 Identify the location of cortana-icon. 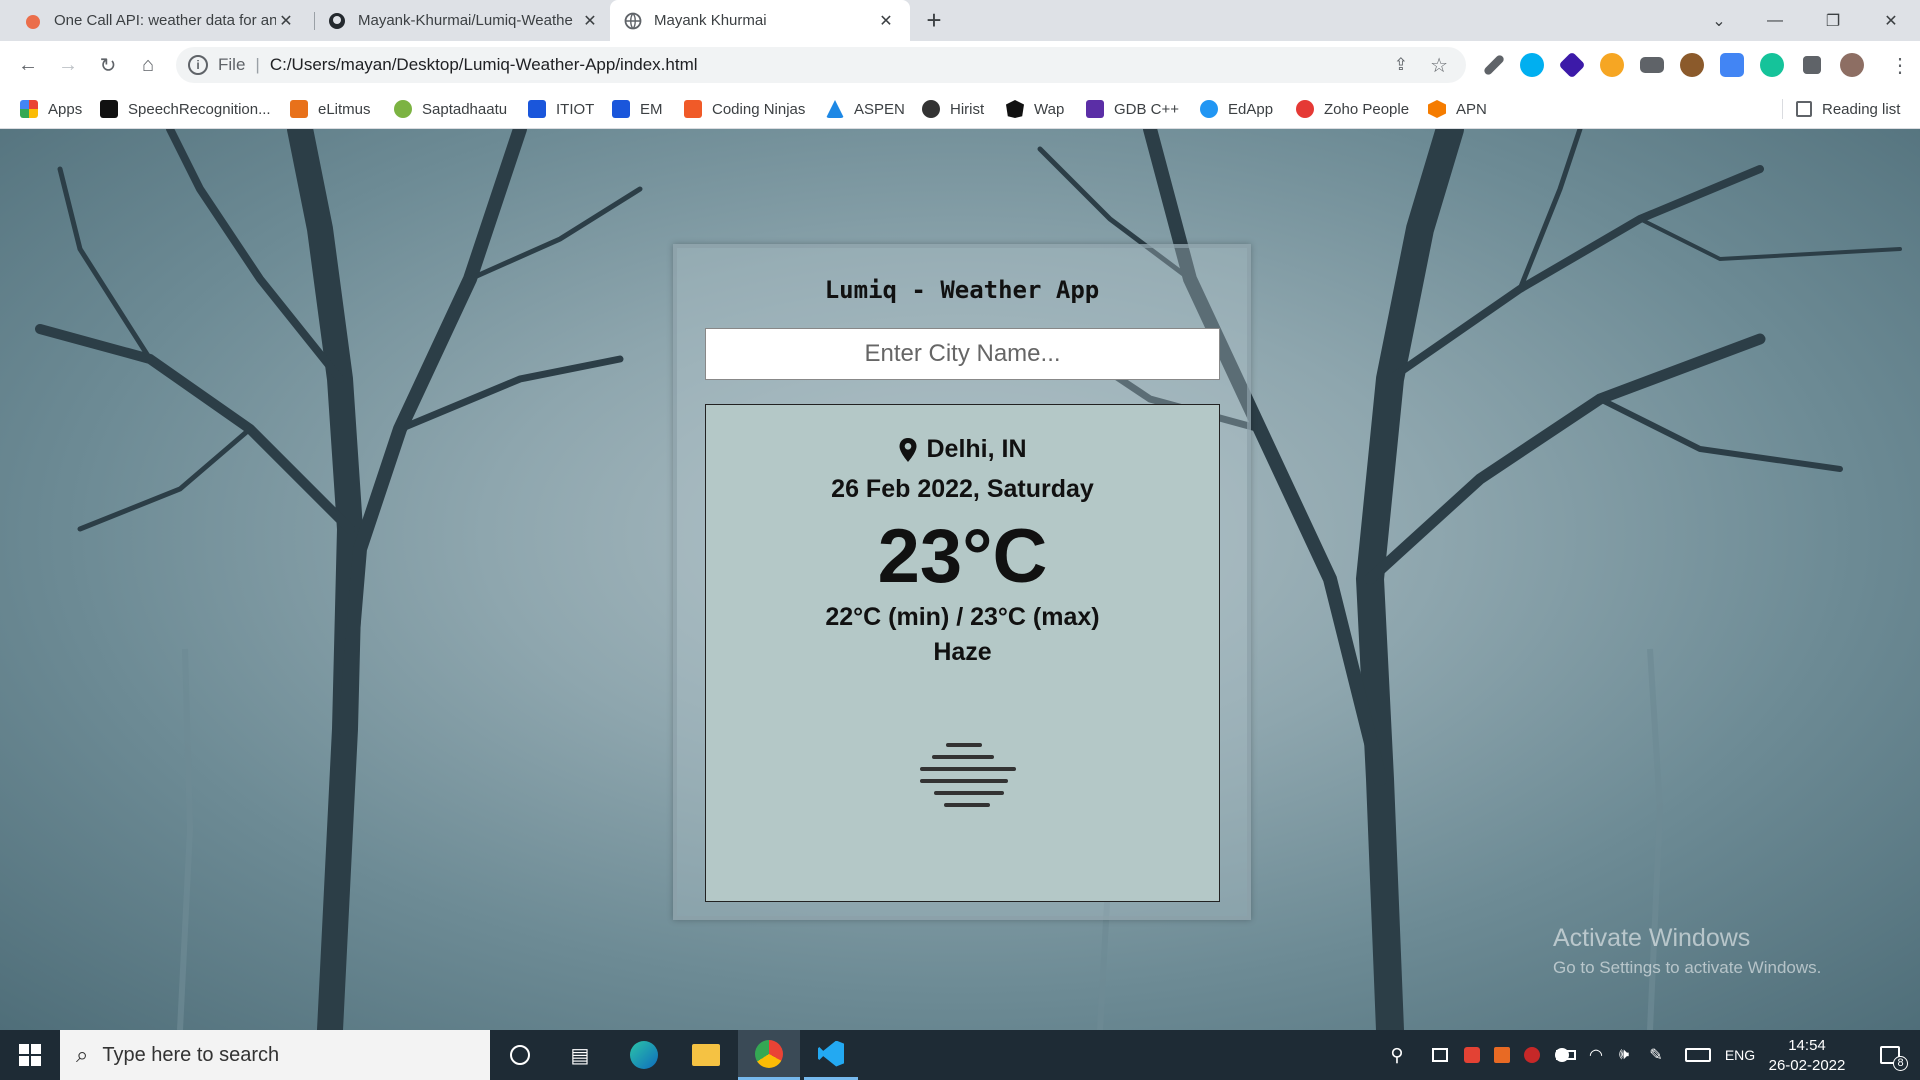
(520, 1055).